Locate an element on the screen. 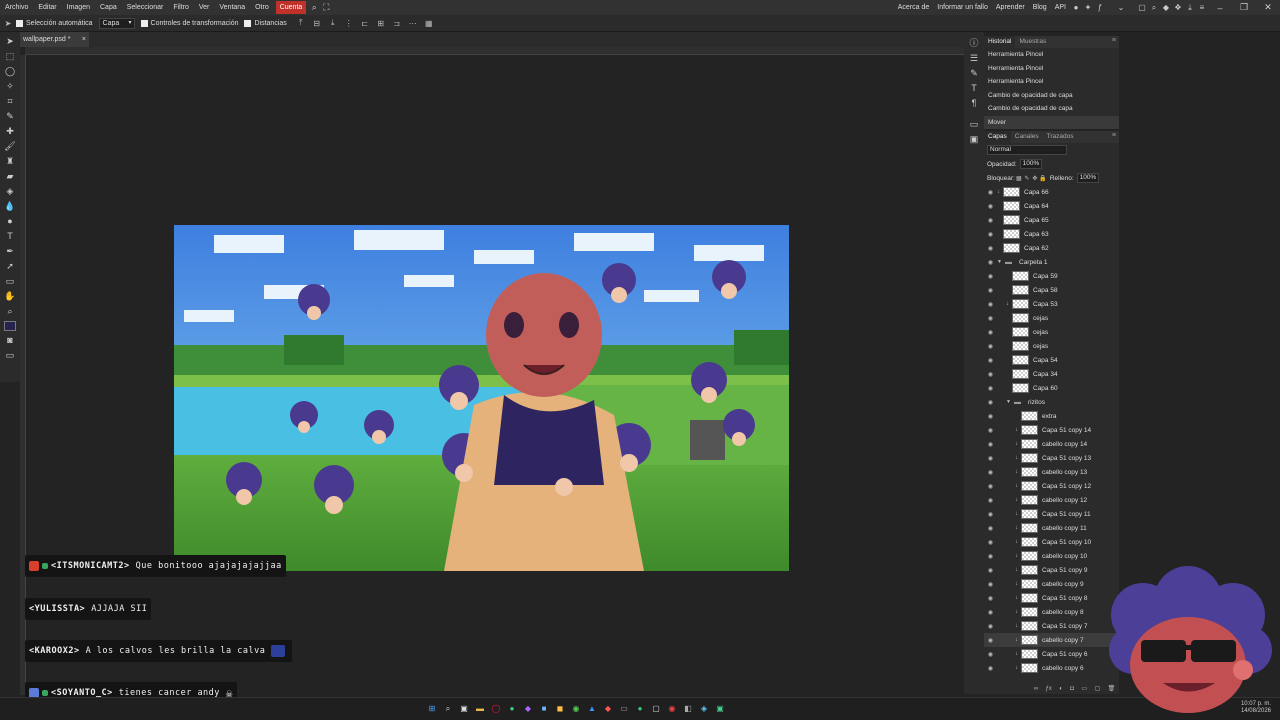  layer-row: ◉ ↓ cabello copy 14 is located at coordinates (1051, 444).